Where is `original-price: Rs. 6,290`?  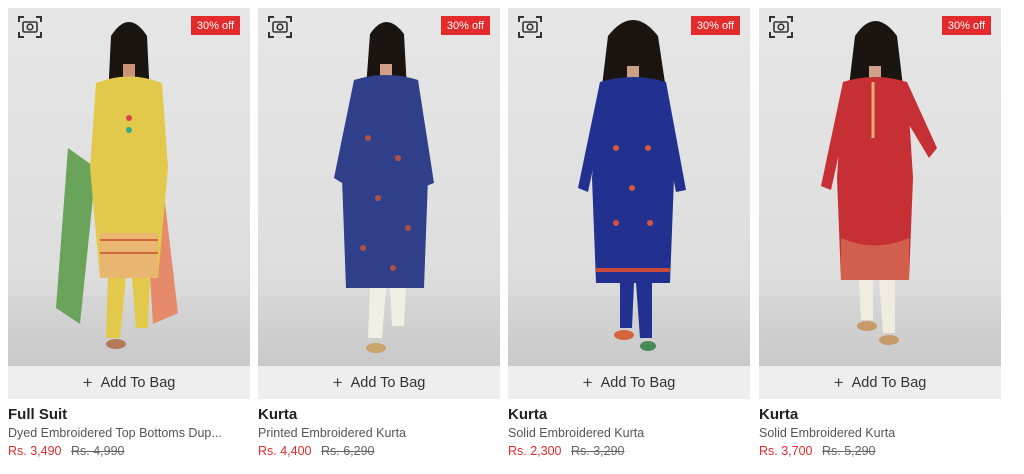
original-price: Rs. 6,290 is located at coordinates (348, 451).